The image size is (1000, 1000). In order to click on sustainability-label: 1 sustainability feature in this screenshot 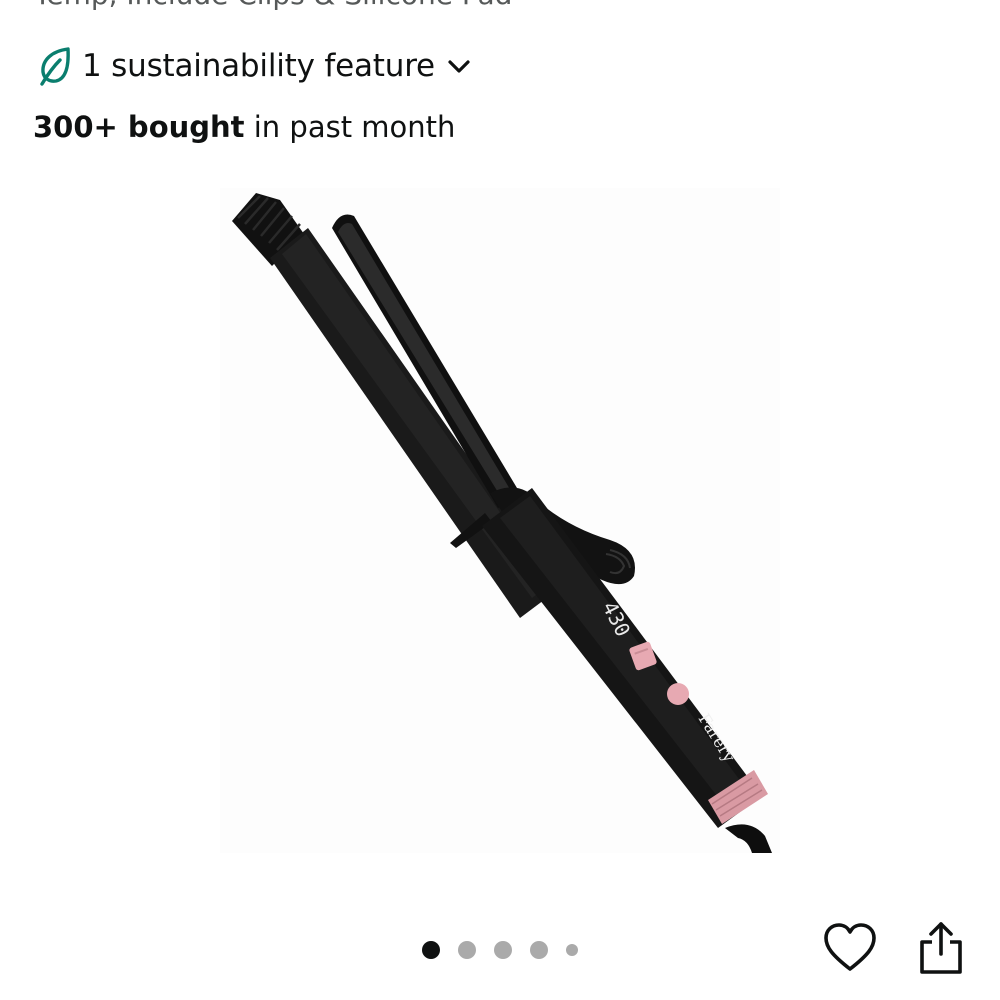, I will do `click(258, 66)`.